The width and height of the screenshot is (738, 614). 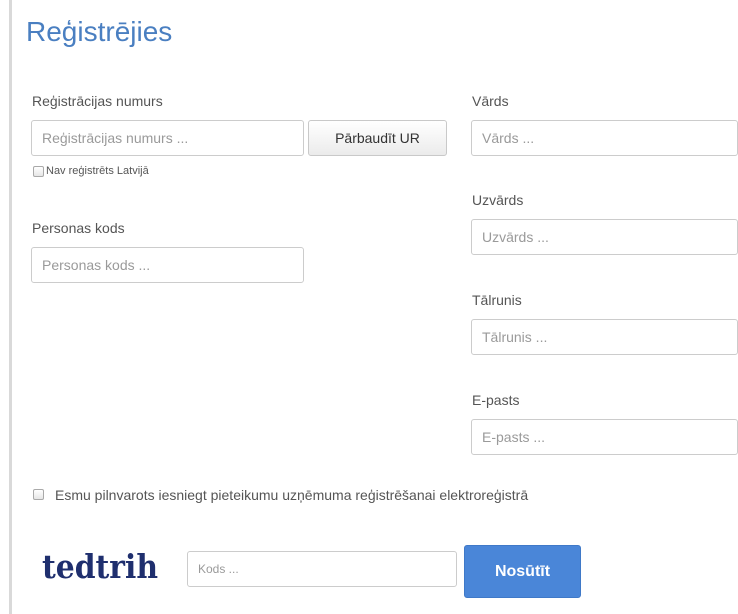 I want to click on check-registry-button: Pārbaudīt UR, so click(x=377, y=138).